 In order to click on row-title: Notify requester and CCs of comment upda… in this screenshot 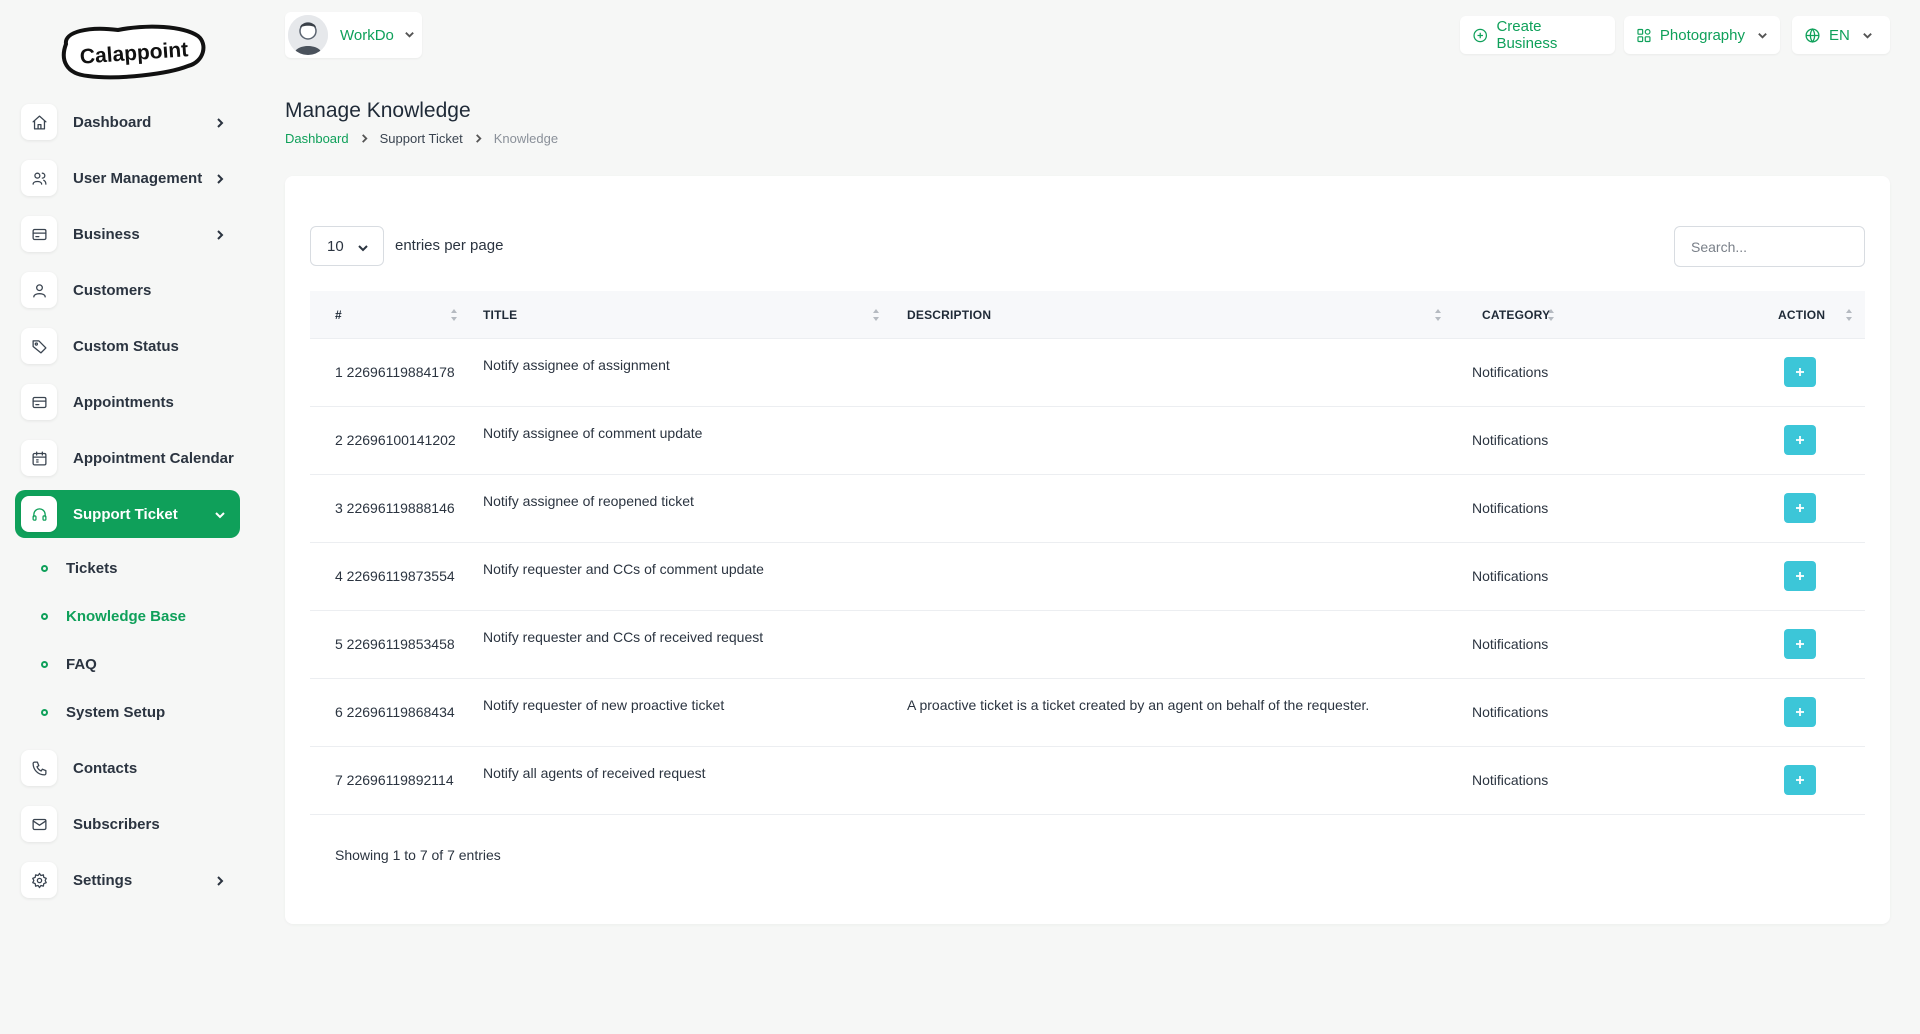, I will do `click(623, 569)`.